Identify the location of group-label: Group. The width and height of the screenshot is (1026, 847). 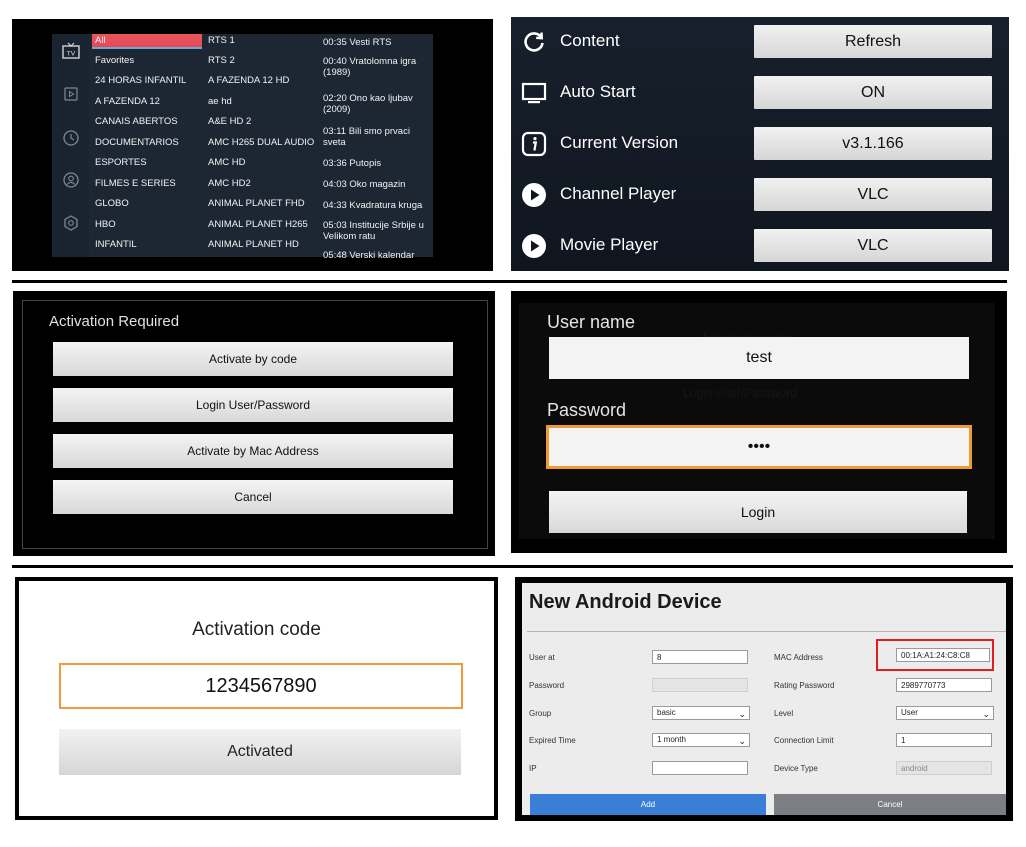
(540, 713).